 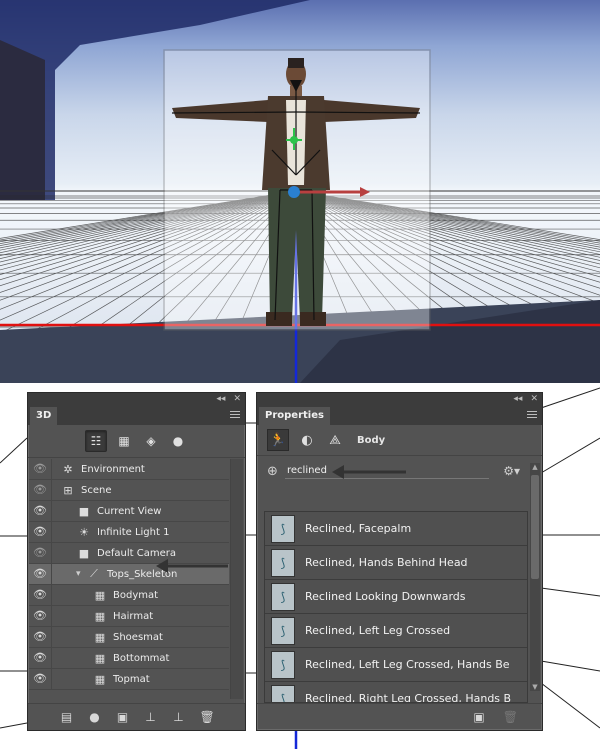 I want to click on scene-filter-icon: ☷, so click(x=96, y=441).